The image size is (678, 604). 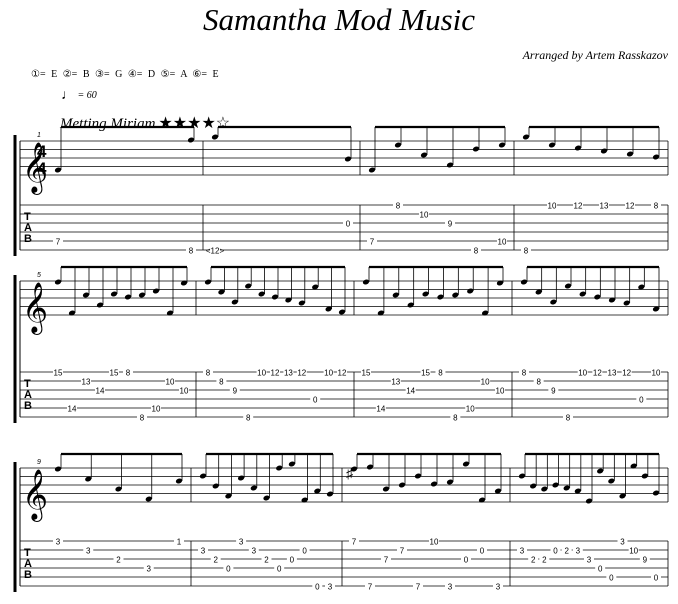 What do you see at coordinates (39, 135) in the screenshot?
I see `measure-number: 1` at bounding box center [39, 135].